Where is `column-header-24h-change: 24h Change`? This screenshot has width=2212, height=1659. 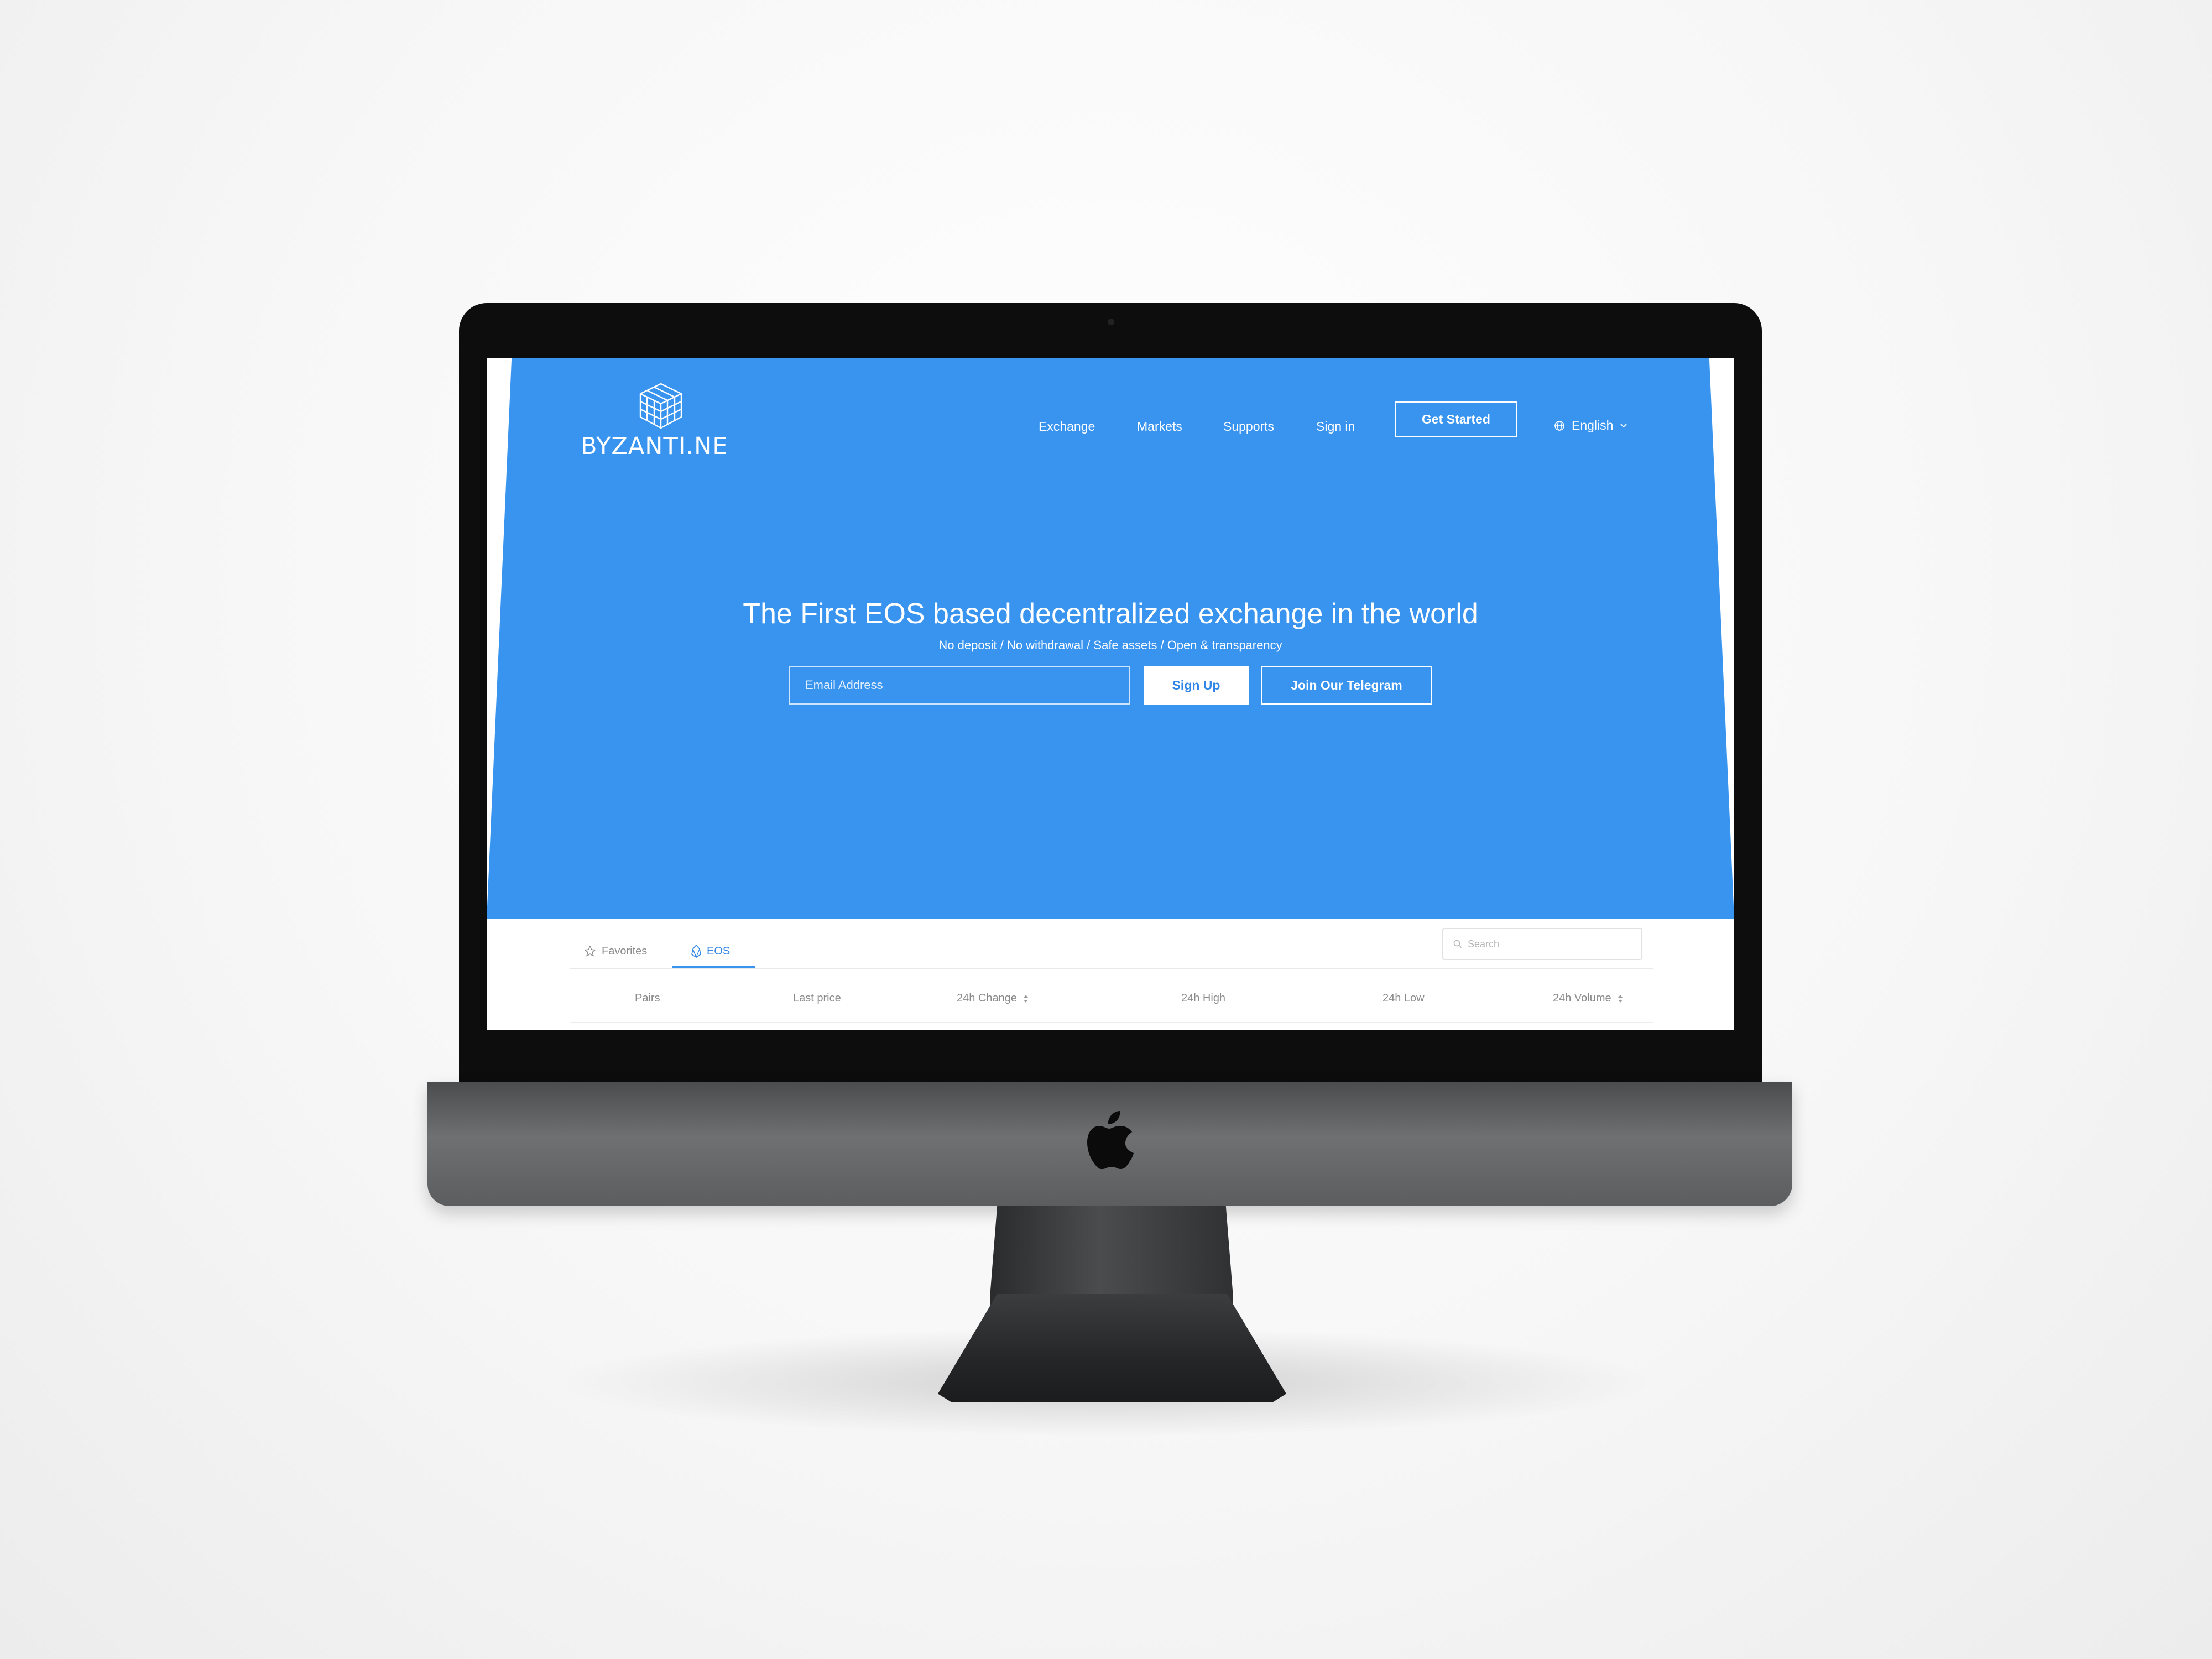 column-header-24h-change: 24h Change is located at coordinates (993, 999).